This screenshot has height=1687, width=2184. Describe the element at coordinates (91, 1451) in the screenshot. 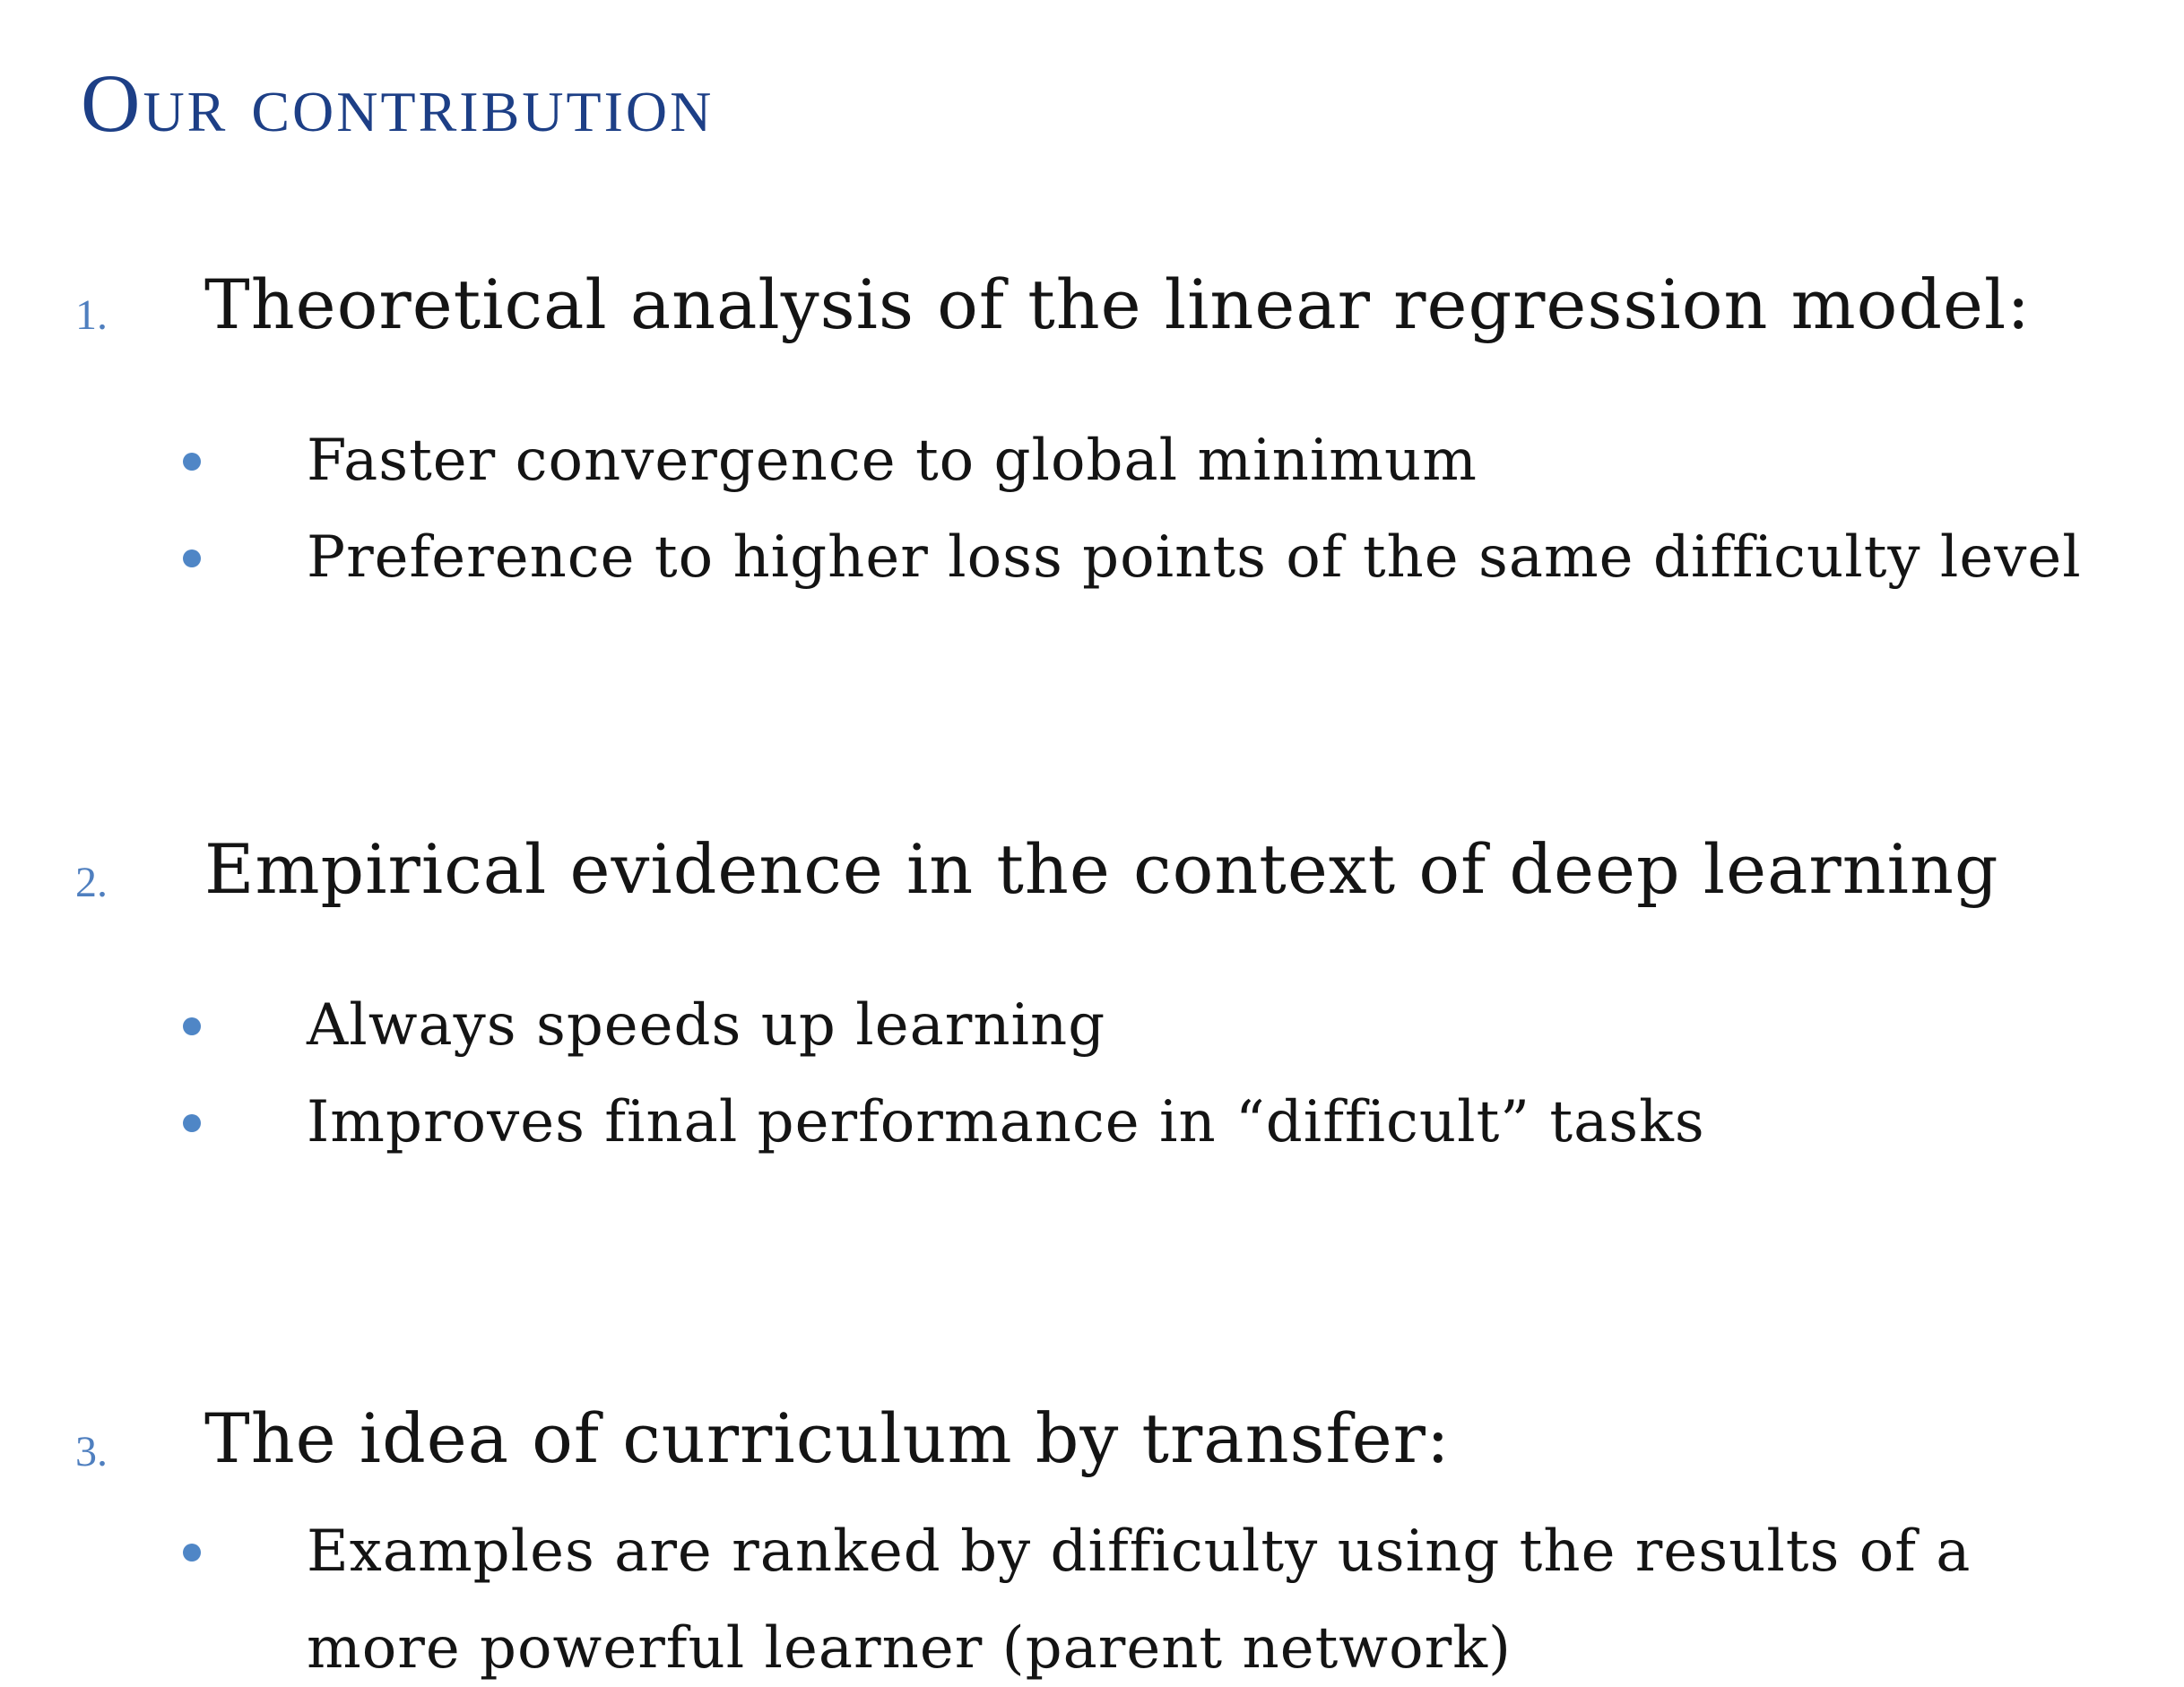

I see `item-number-3: 3.` at that location.